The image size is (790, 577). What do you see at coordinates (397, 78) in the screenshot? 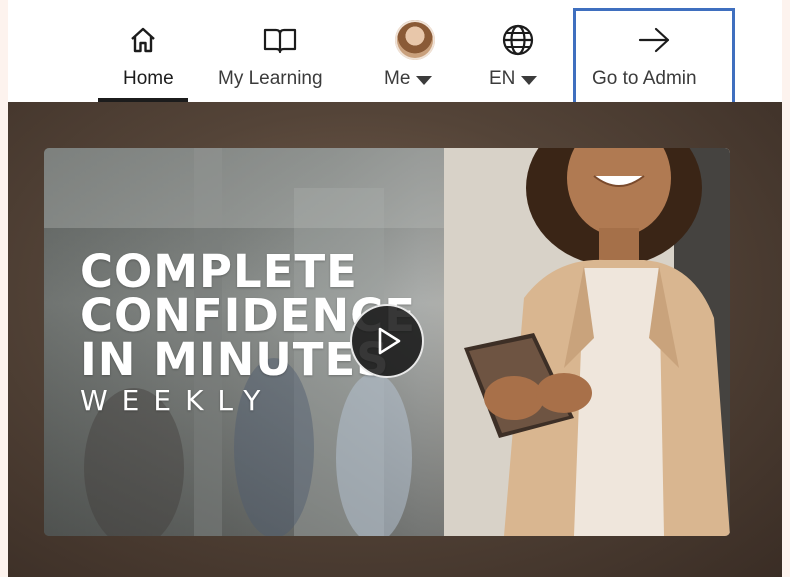
I see `me-label-text: Me` at bounding box center [397, 78].